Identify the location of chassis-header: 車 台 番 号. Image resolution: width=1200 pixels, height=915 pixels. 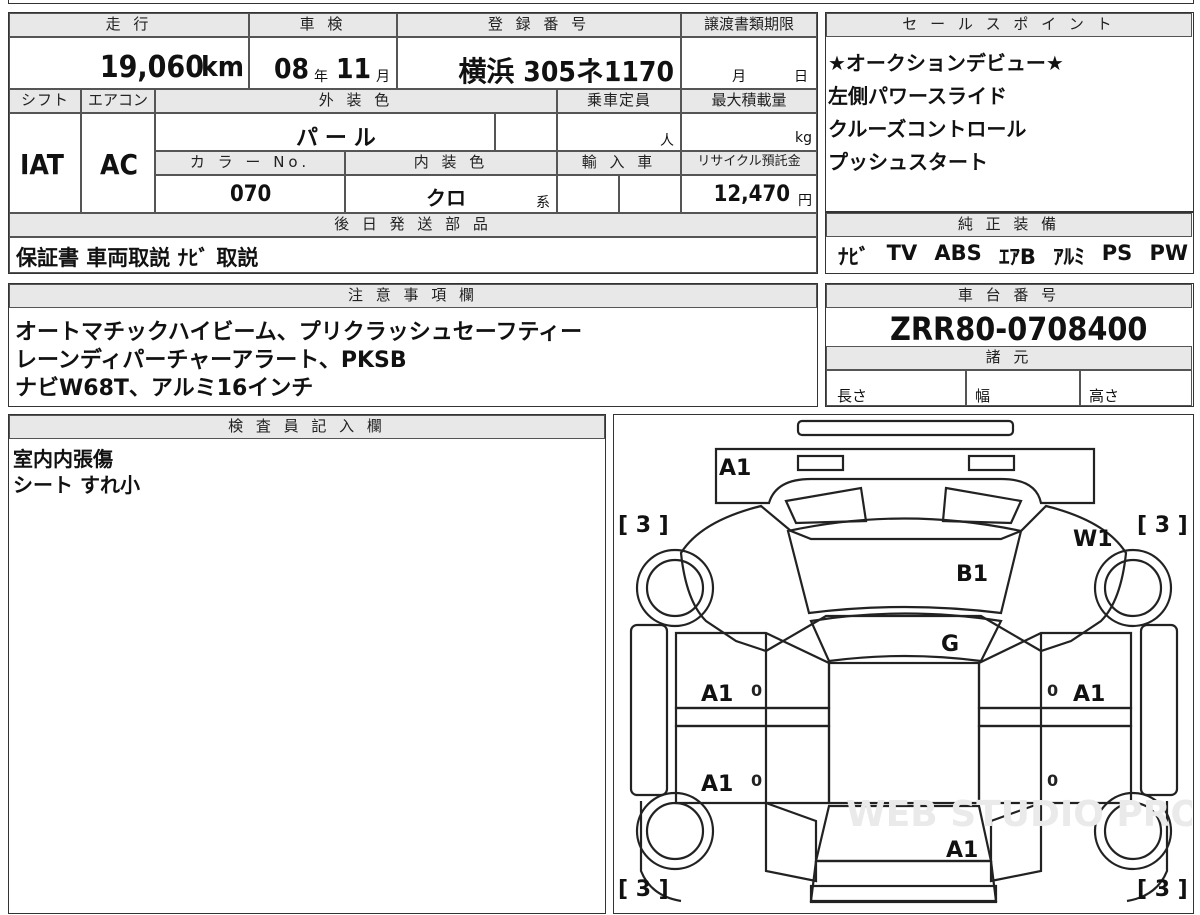
(1009, 296).